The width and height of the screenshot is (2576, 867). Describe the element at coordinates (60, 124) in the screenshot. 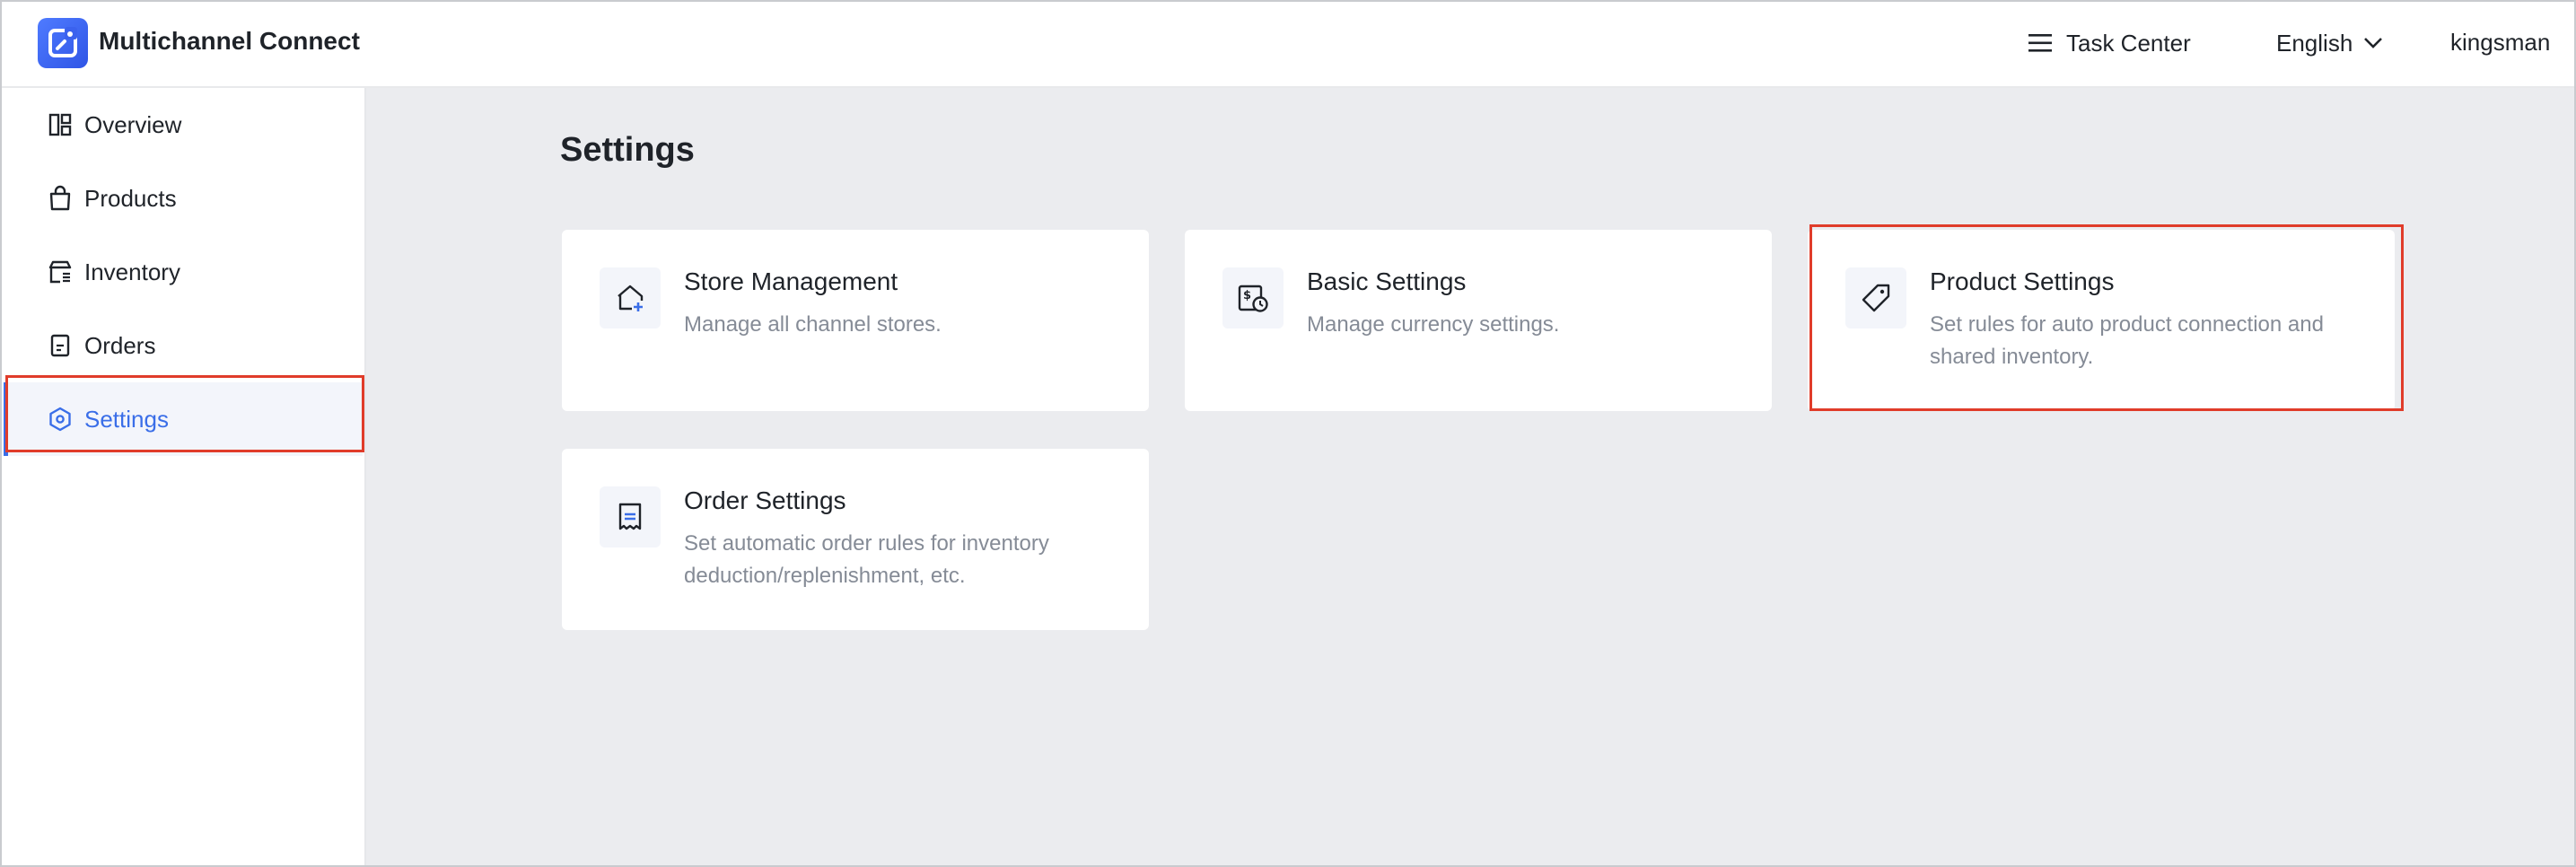

I see `overview-icon` at that location.